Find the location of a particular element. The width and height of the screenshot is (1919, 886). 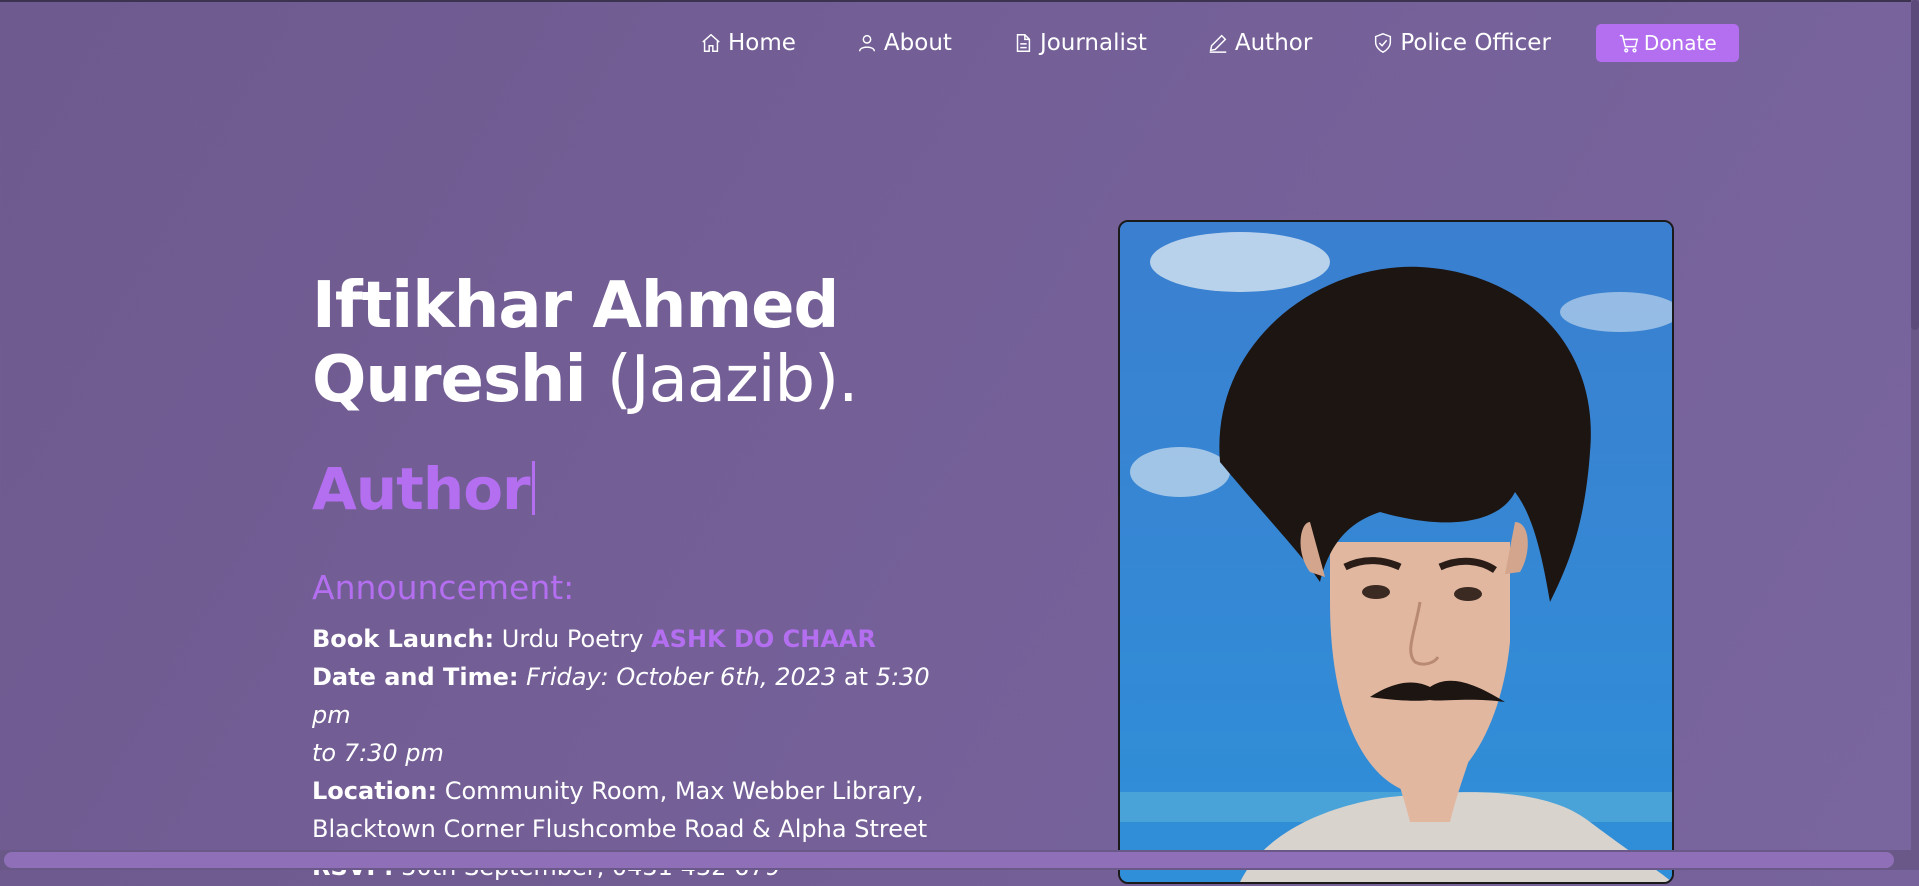

nav-about: About is located at coordinates (904, 43).